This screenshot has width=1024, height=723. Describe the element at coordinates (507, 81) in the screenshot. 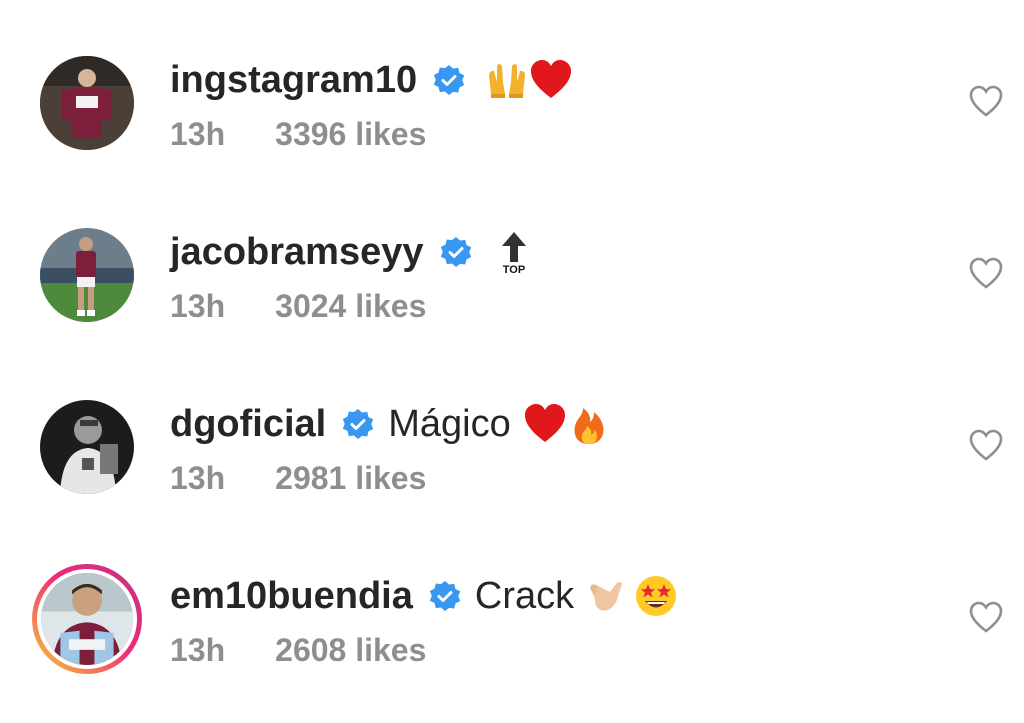

I see `raised-hands-emoji` at that location.